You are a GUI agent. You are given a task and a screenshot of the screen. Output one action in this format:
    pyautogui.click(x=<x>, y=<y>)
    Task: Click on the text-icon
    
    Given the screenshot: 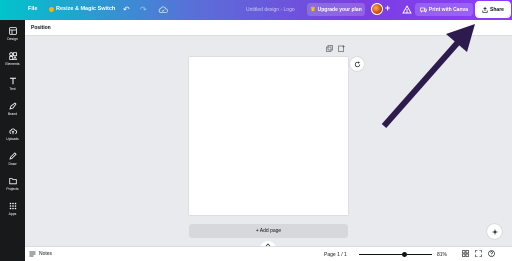 What is the action you would take?
    pyautogui.click(x=12, y=81)
    